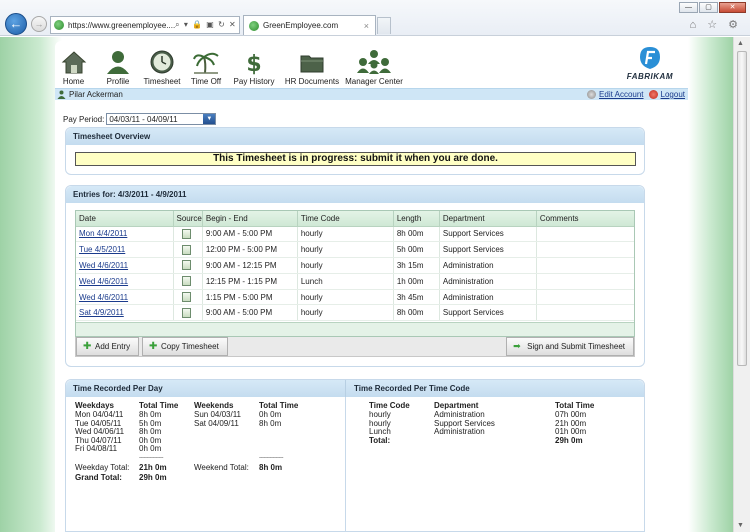 The image size is (750, 532). What do you see at coordinates (384, 25) in the screenshot?
I see `new-tab-button` at bounding box center [384, 25].